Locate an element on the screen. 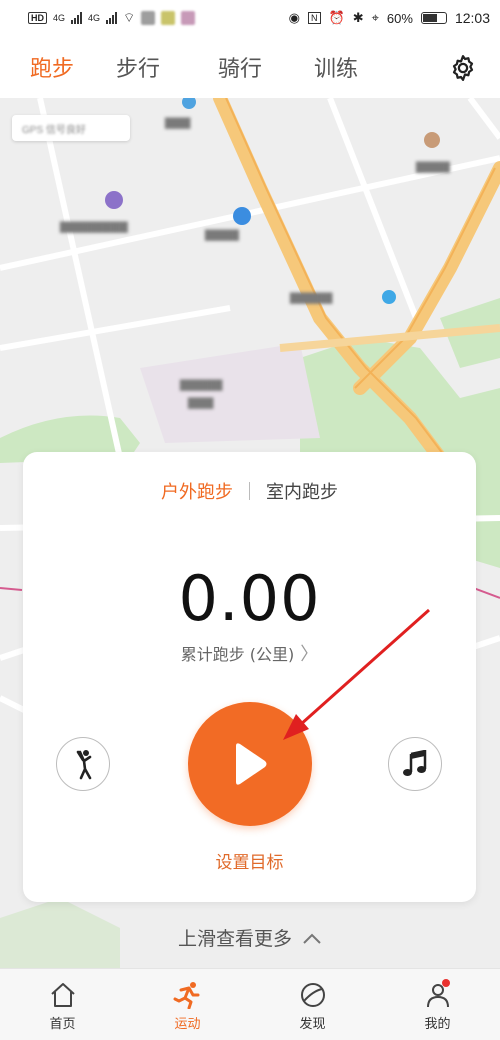 The image size is (500, 1040). mode-outdoor-run: 户外跑步 is located at coordinates (197, 491).